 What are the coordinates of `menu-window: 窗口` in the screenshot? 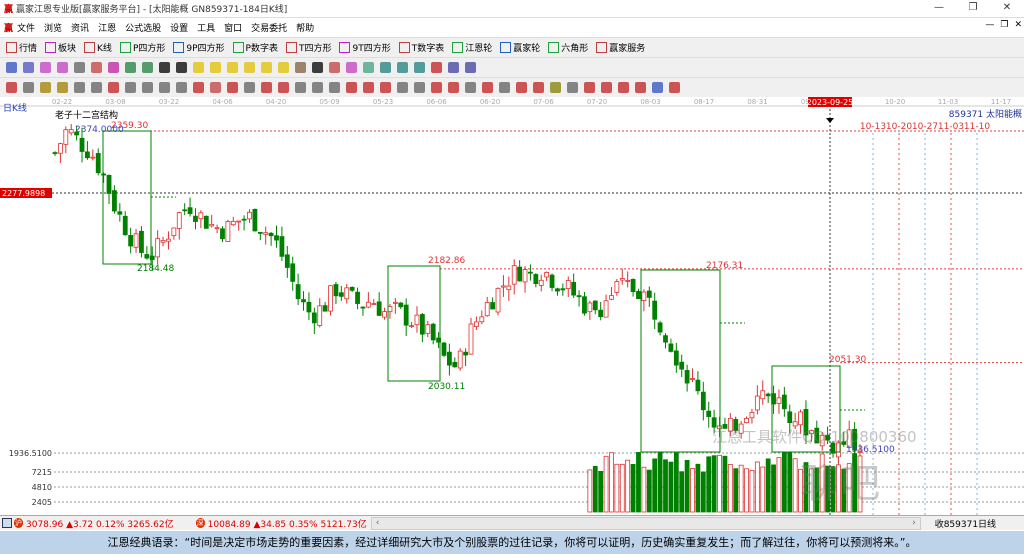 It's located at (233, 27).